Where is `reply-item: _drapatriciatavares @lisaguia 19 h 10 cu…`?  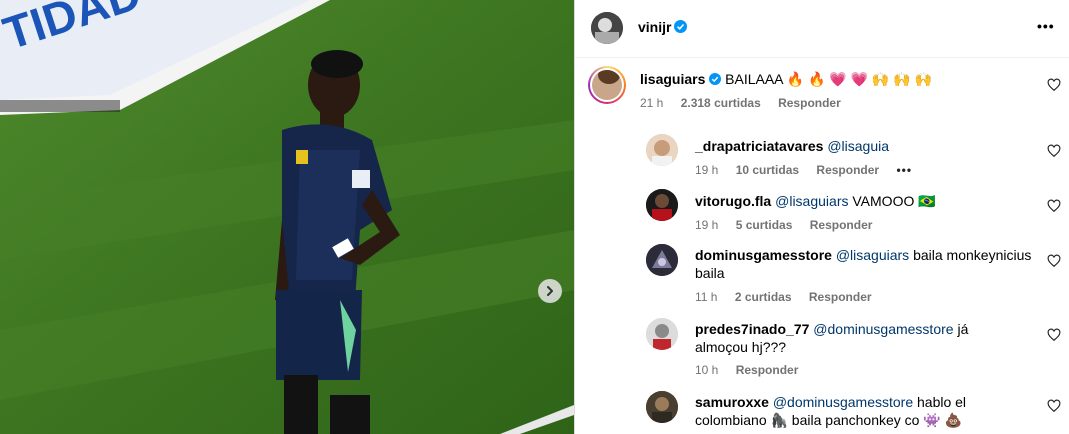
reply-item: _drapatriciatavares @lisaguia 19 h 10 cu… is located at coordinates (822, 156).